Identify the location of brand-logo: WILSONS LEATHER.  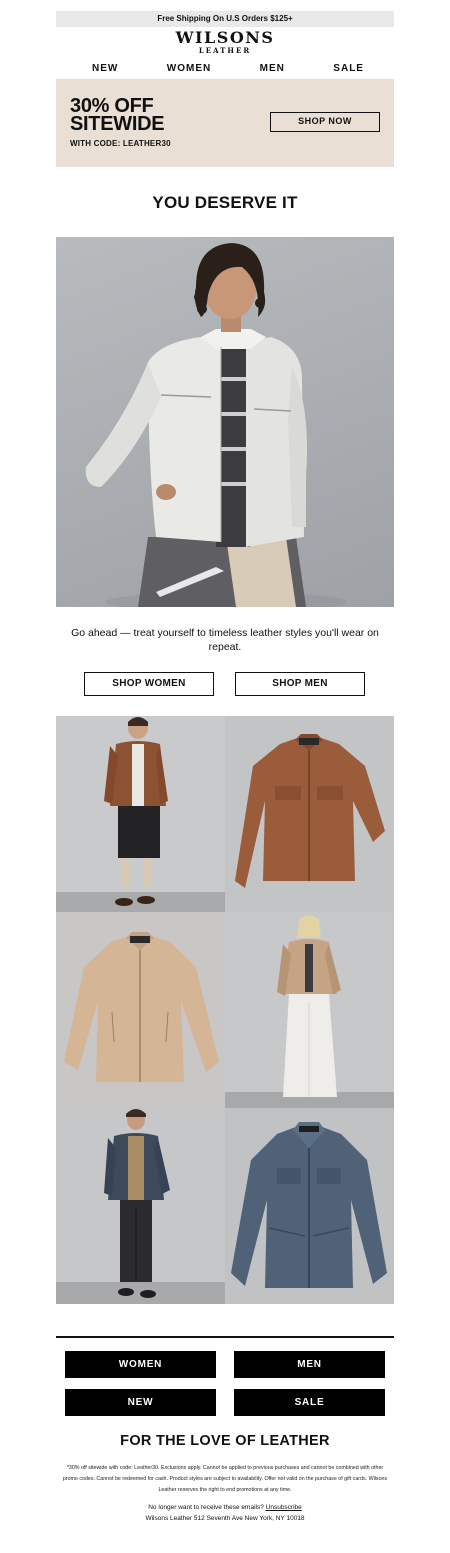
(225, 42).